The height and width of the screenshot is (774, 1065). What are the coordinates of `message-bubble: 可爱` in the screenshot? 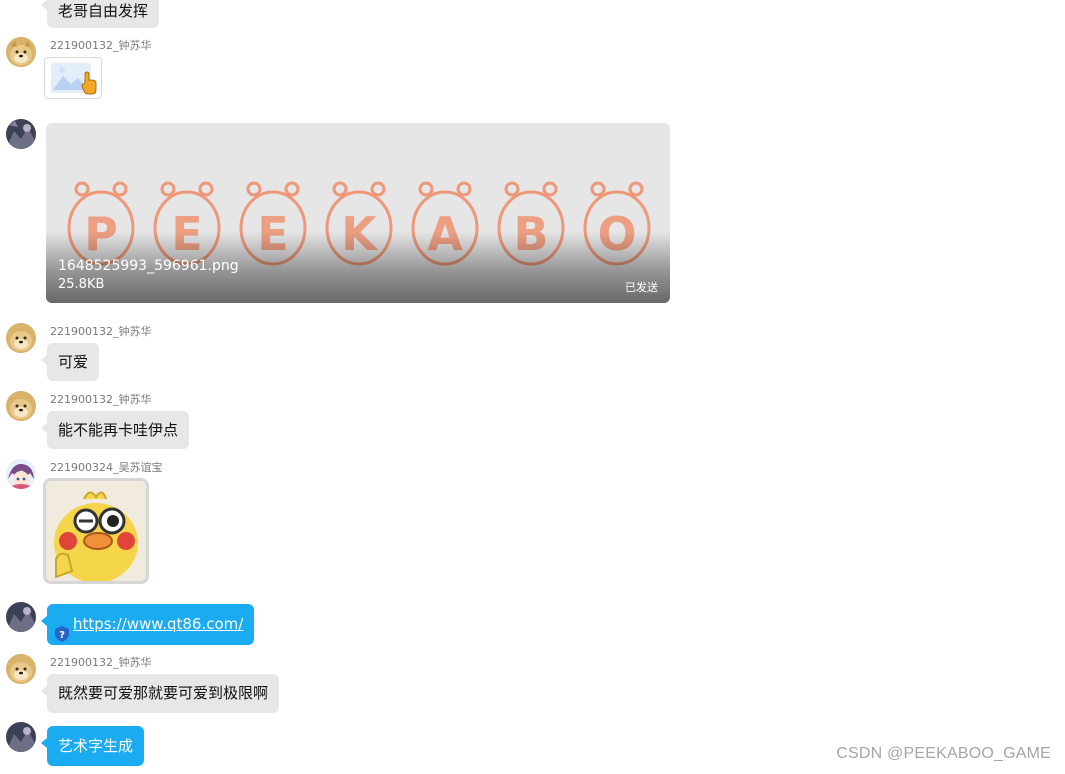 It's located at (70, 362).